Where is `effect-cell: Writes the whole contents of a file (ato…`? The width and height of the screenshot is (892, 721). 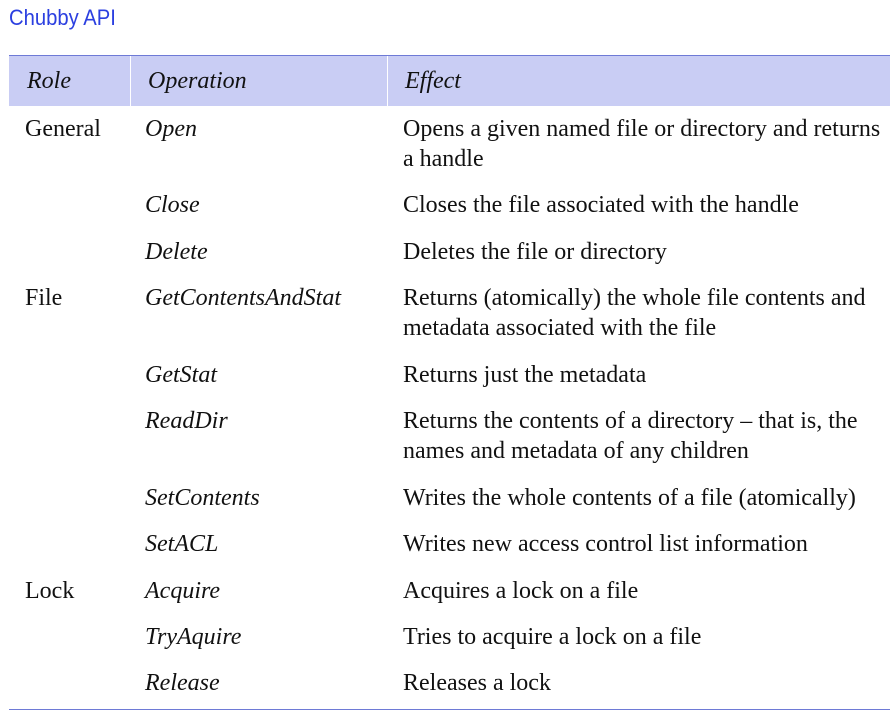
effect-cell: Writes the whole contents of a file (ato… is located at coordinates (629, 498).